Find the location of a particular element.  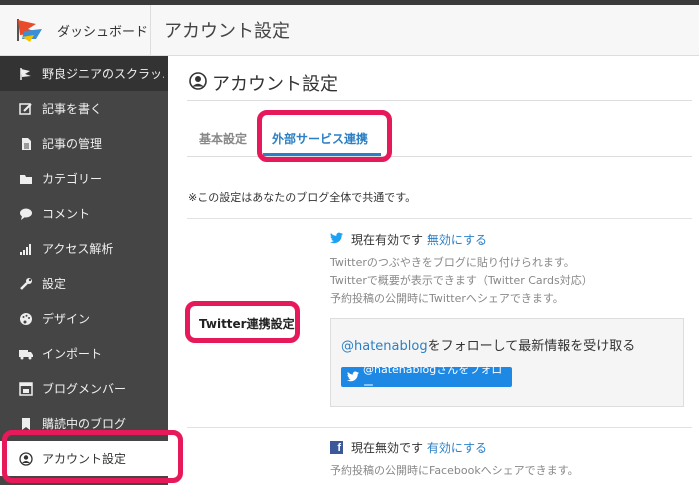

sidebar-item-comment: コメント is located at coordinates (84, 213).